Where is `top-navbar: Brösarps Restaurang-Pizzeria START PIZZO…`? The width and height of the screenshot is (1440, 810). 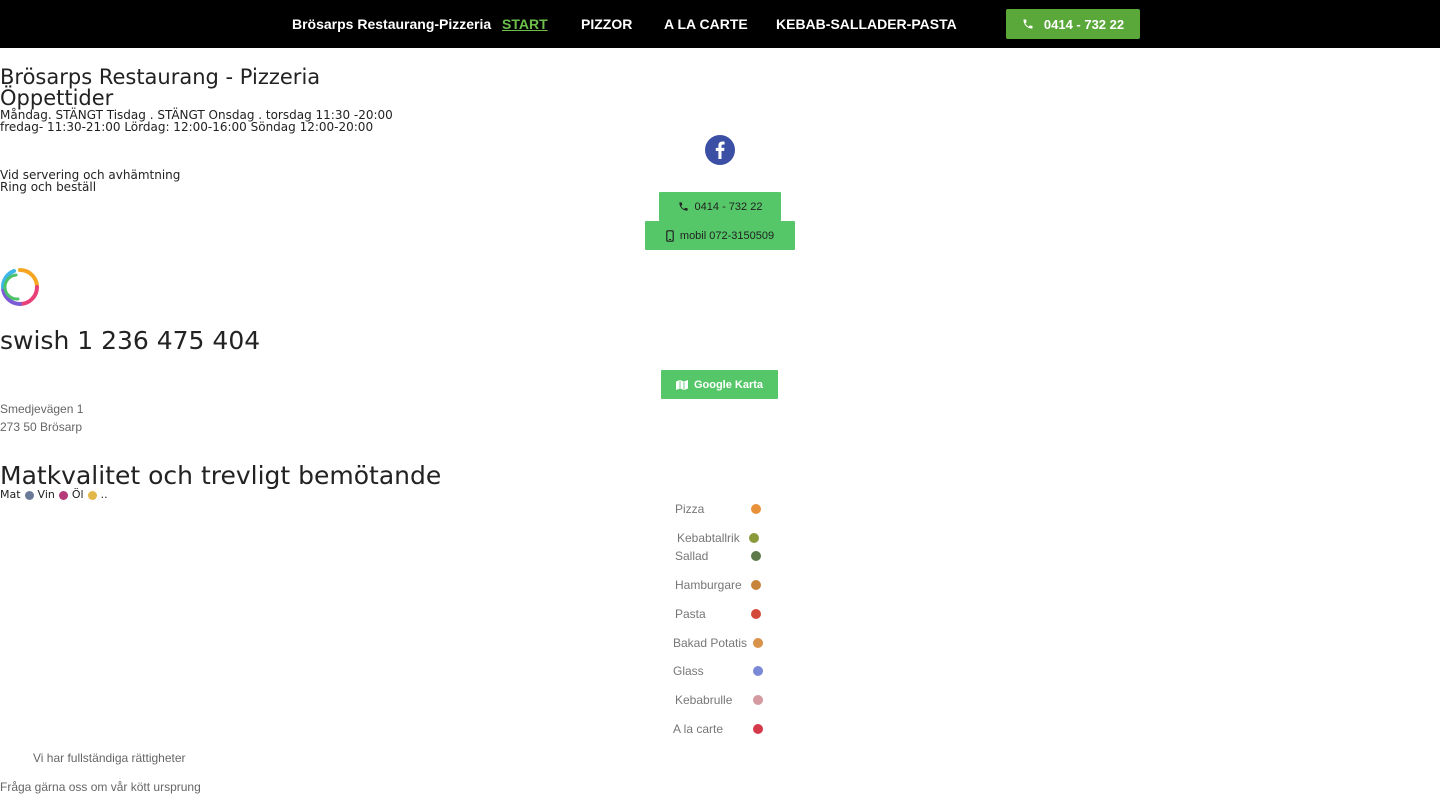
top-navbar: Brösarps Restaurang-Pizzeria START PIZZO… is located at coordinates (720, 24).